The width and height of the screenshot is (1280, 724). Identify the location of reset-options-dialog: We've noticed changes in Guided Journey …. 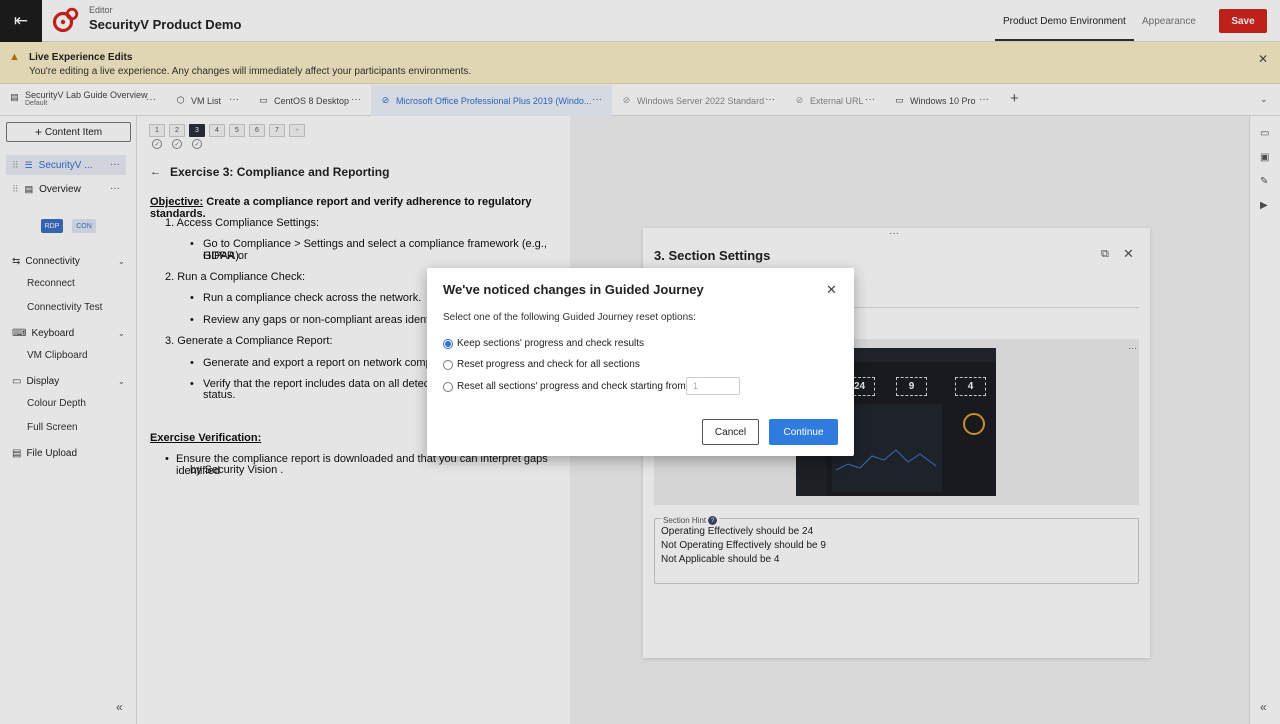
(640, 362).